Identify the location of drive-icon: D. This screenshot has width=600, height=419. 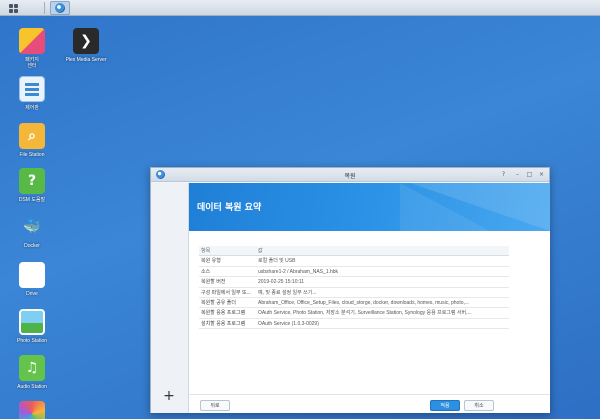
(32, 275).